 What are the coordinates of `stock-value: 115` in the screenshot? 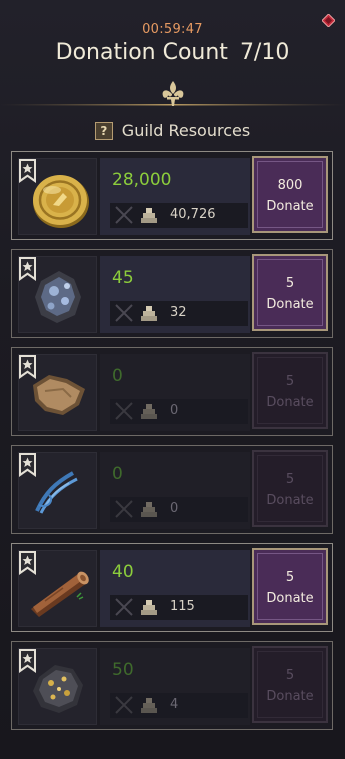 It's located at (182, 606).